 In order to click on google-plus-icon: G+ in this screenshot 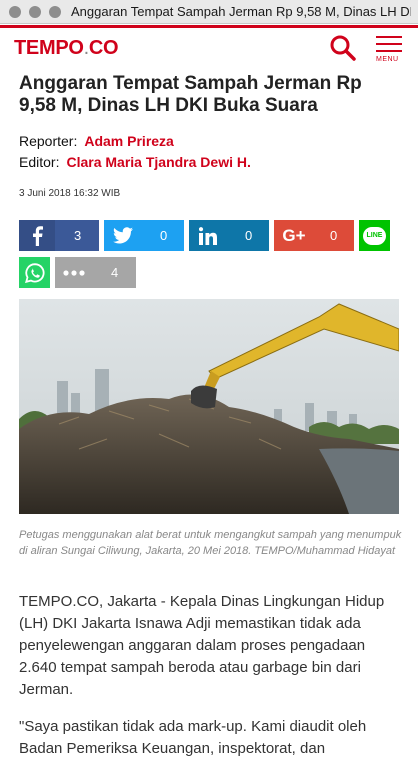, I will do `click(294, 235)`.